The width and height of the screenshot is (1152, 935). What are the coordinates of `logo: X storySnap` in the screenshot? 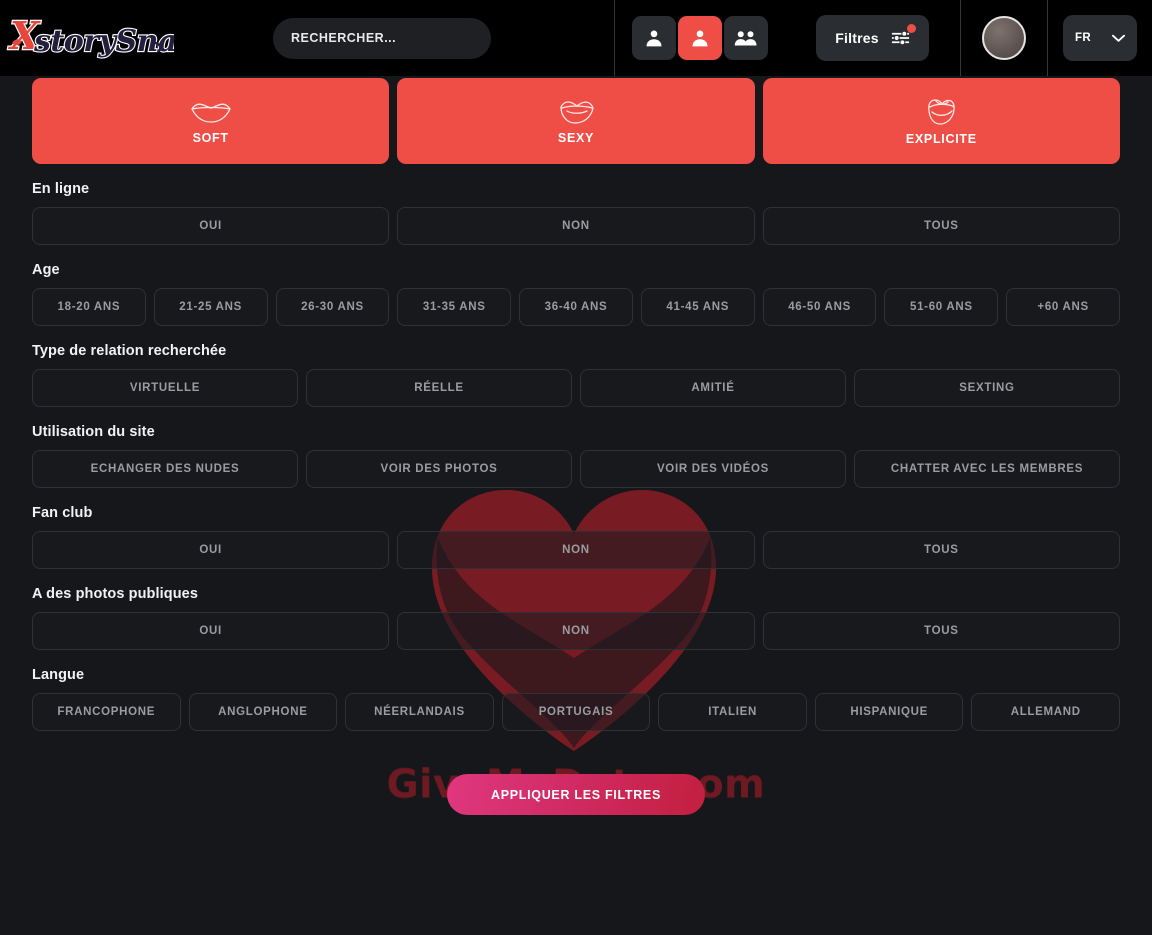 It's located at (90, 38).